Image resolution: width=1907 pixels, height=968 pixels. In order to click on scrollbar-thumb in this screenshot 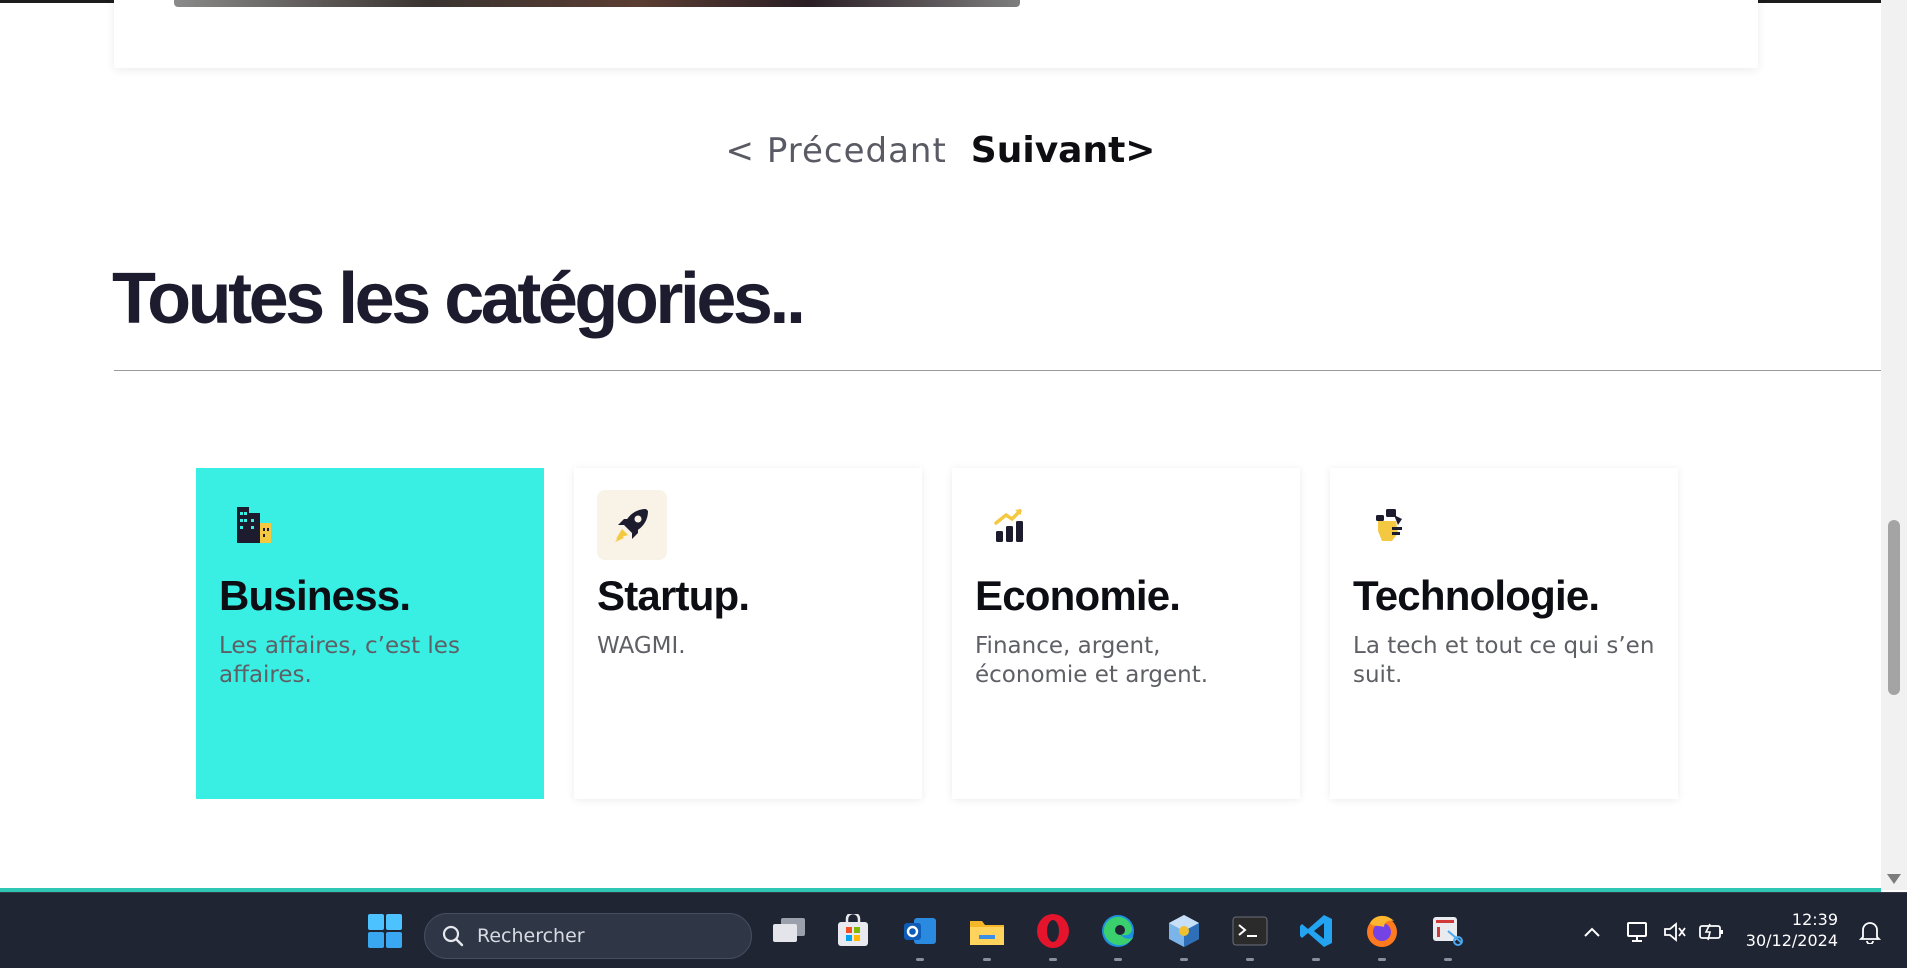, I will do `click(1894, 607)`.